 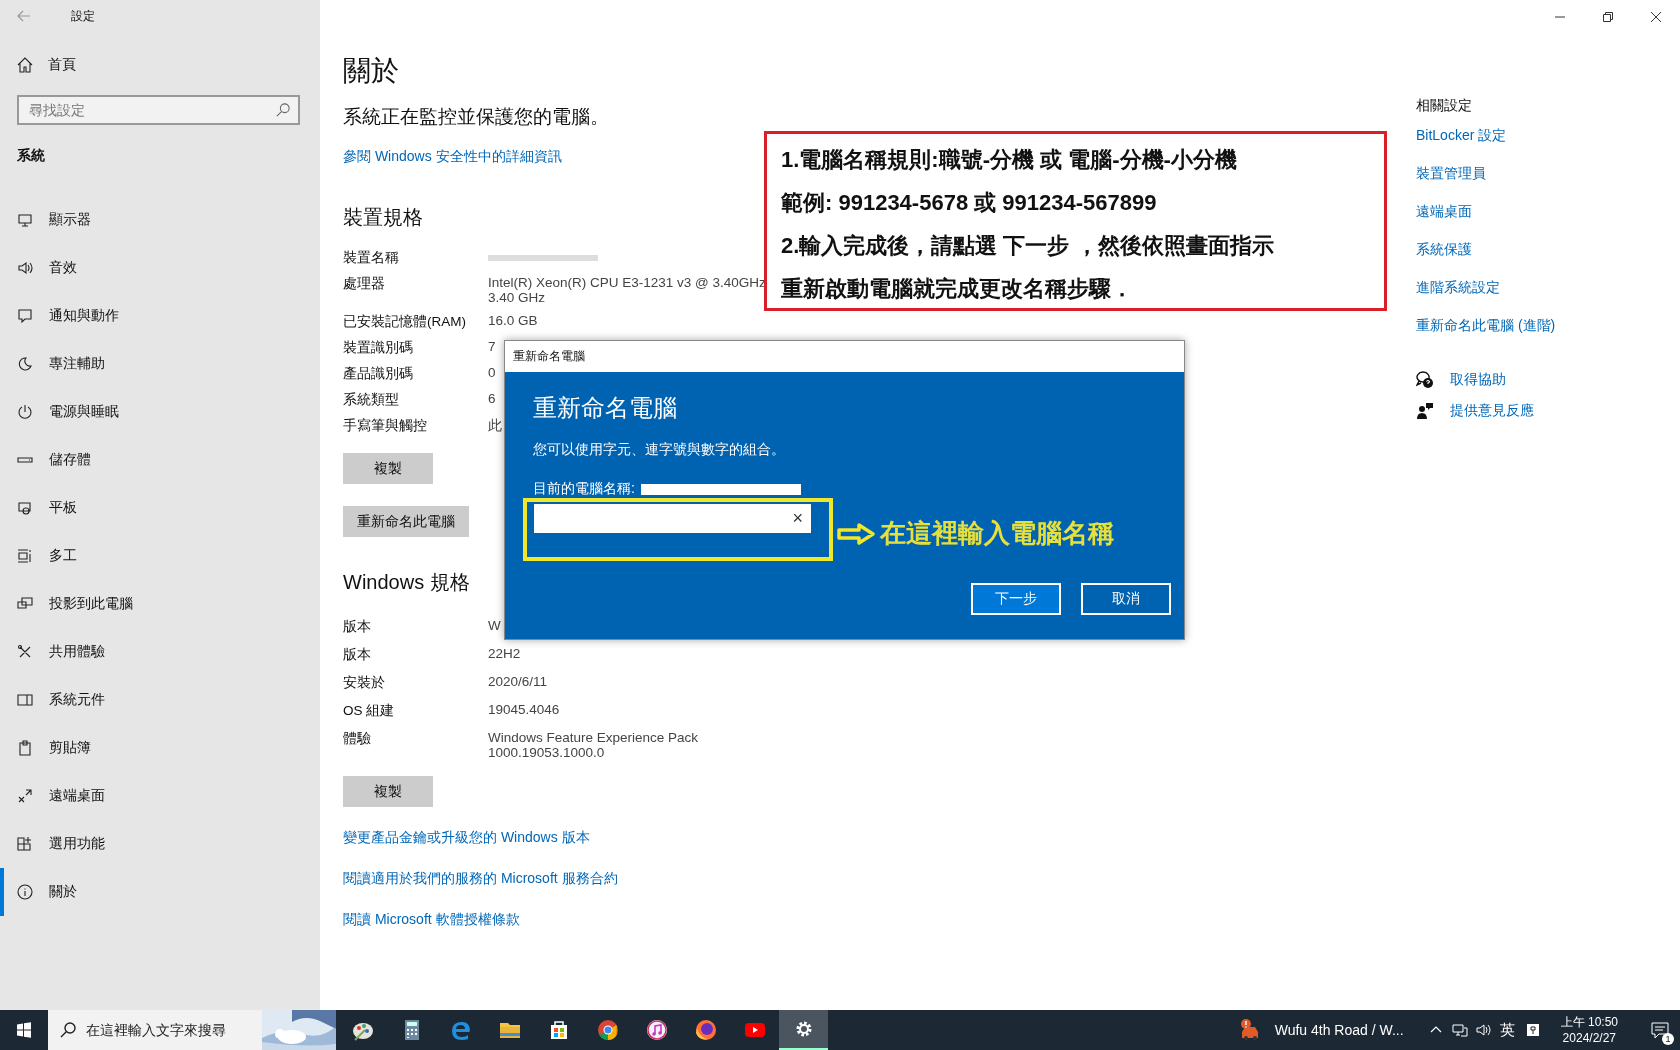 I want to click on link: 變更產品金鑰或升級您的 Windows 版本, so click(x=466, y=838).